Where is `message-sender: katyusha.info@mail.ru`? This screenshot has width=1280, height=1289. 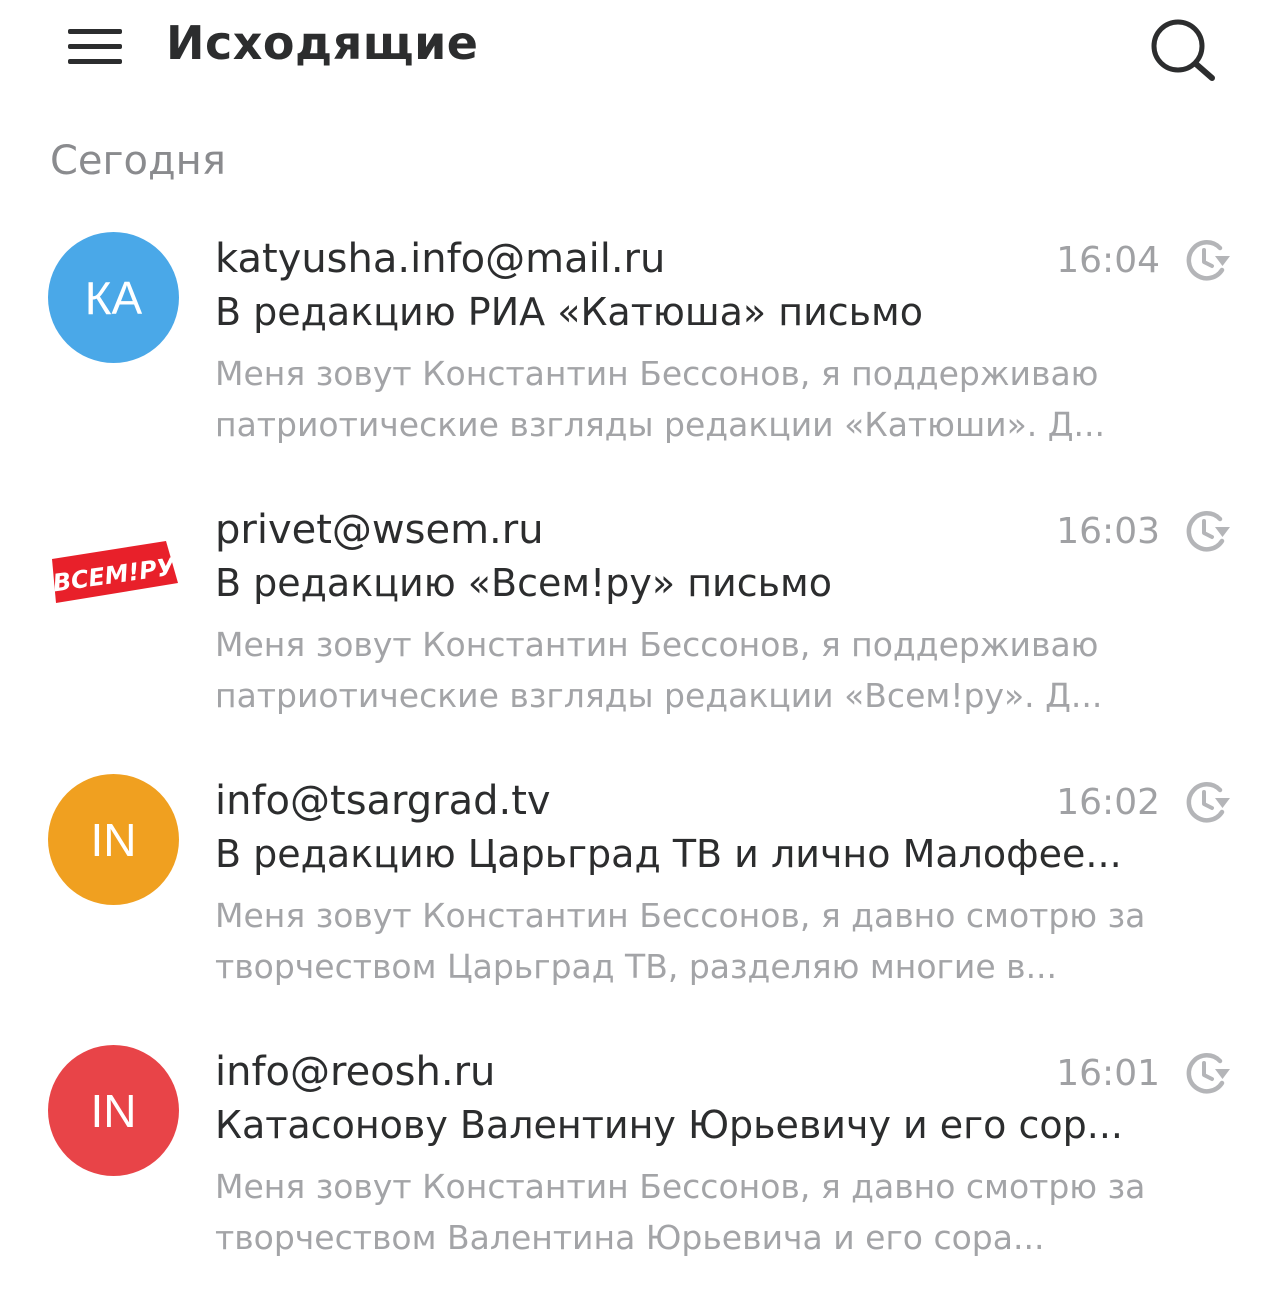 message-sender: katyusha.info@mail.ru is located at coordinates (440, 259).